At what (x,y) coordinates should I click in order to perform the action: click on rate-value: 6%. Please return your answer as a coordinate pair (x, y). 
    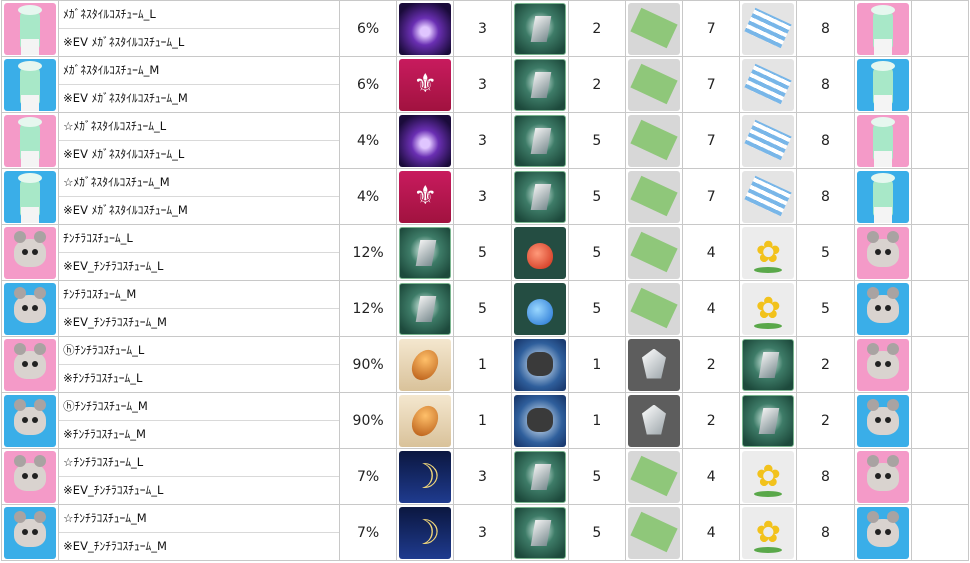
    Looking at the image, I should click on (368, 28).